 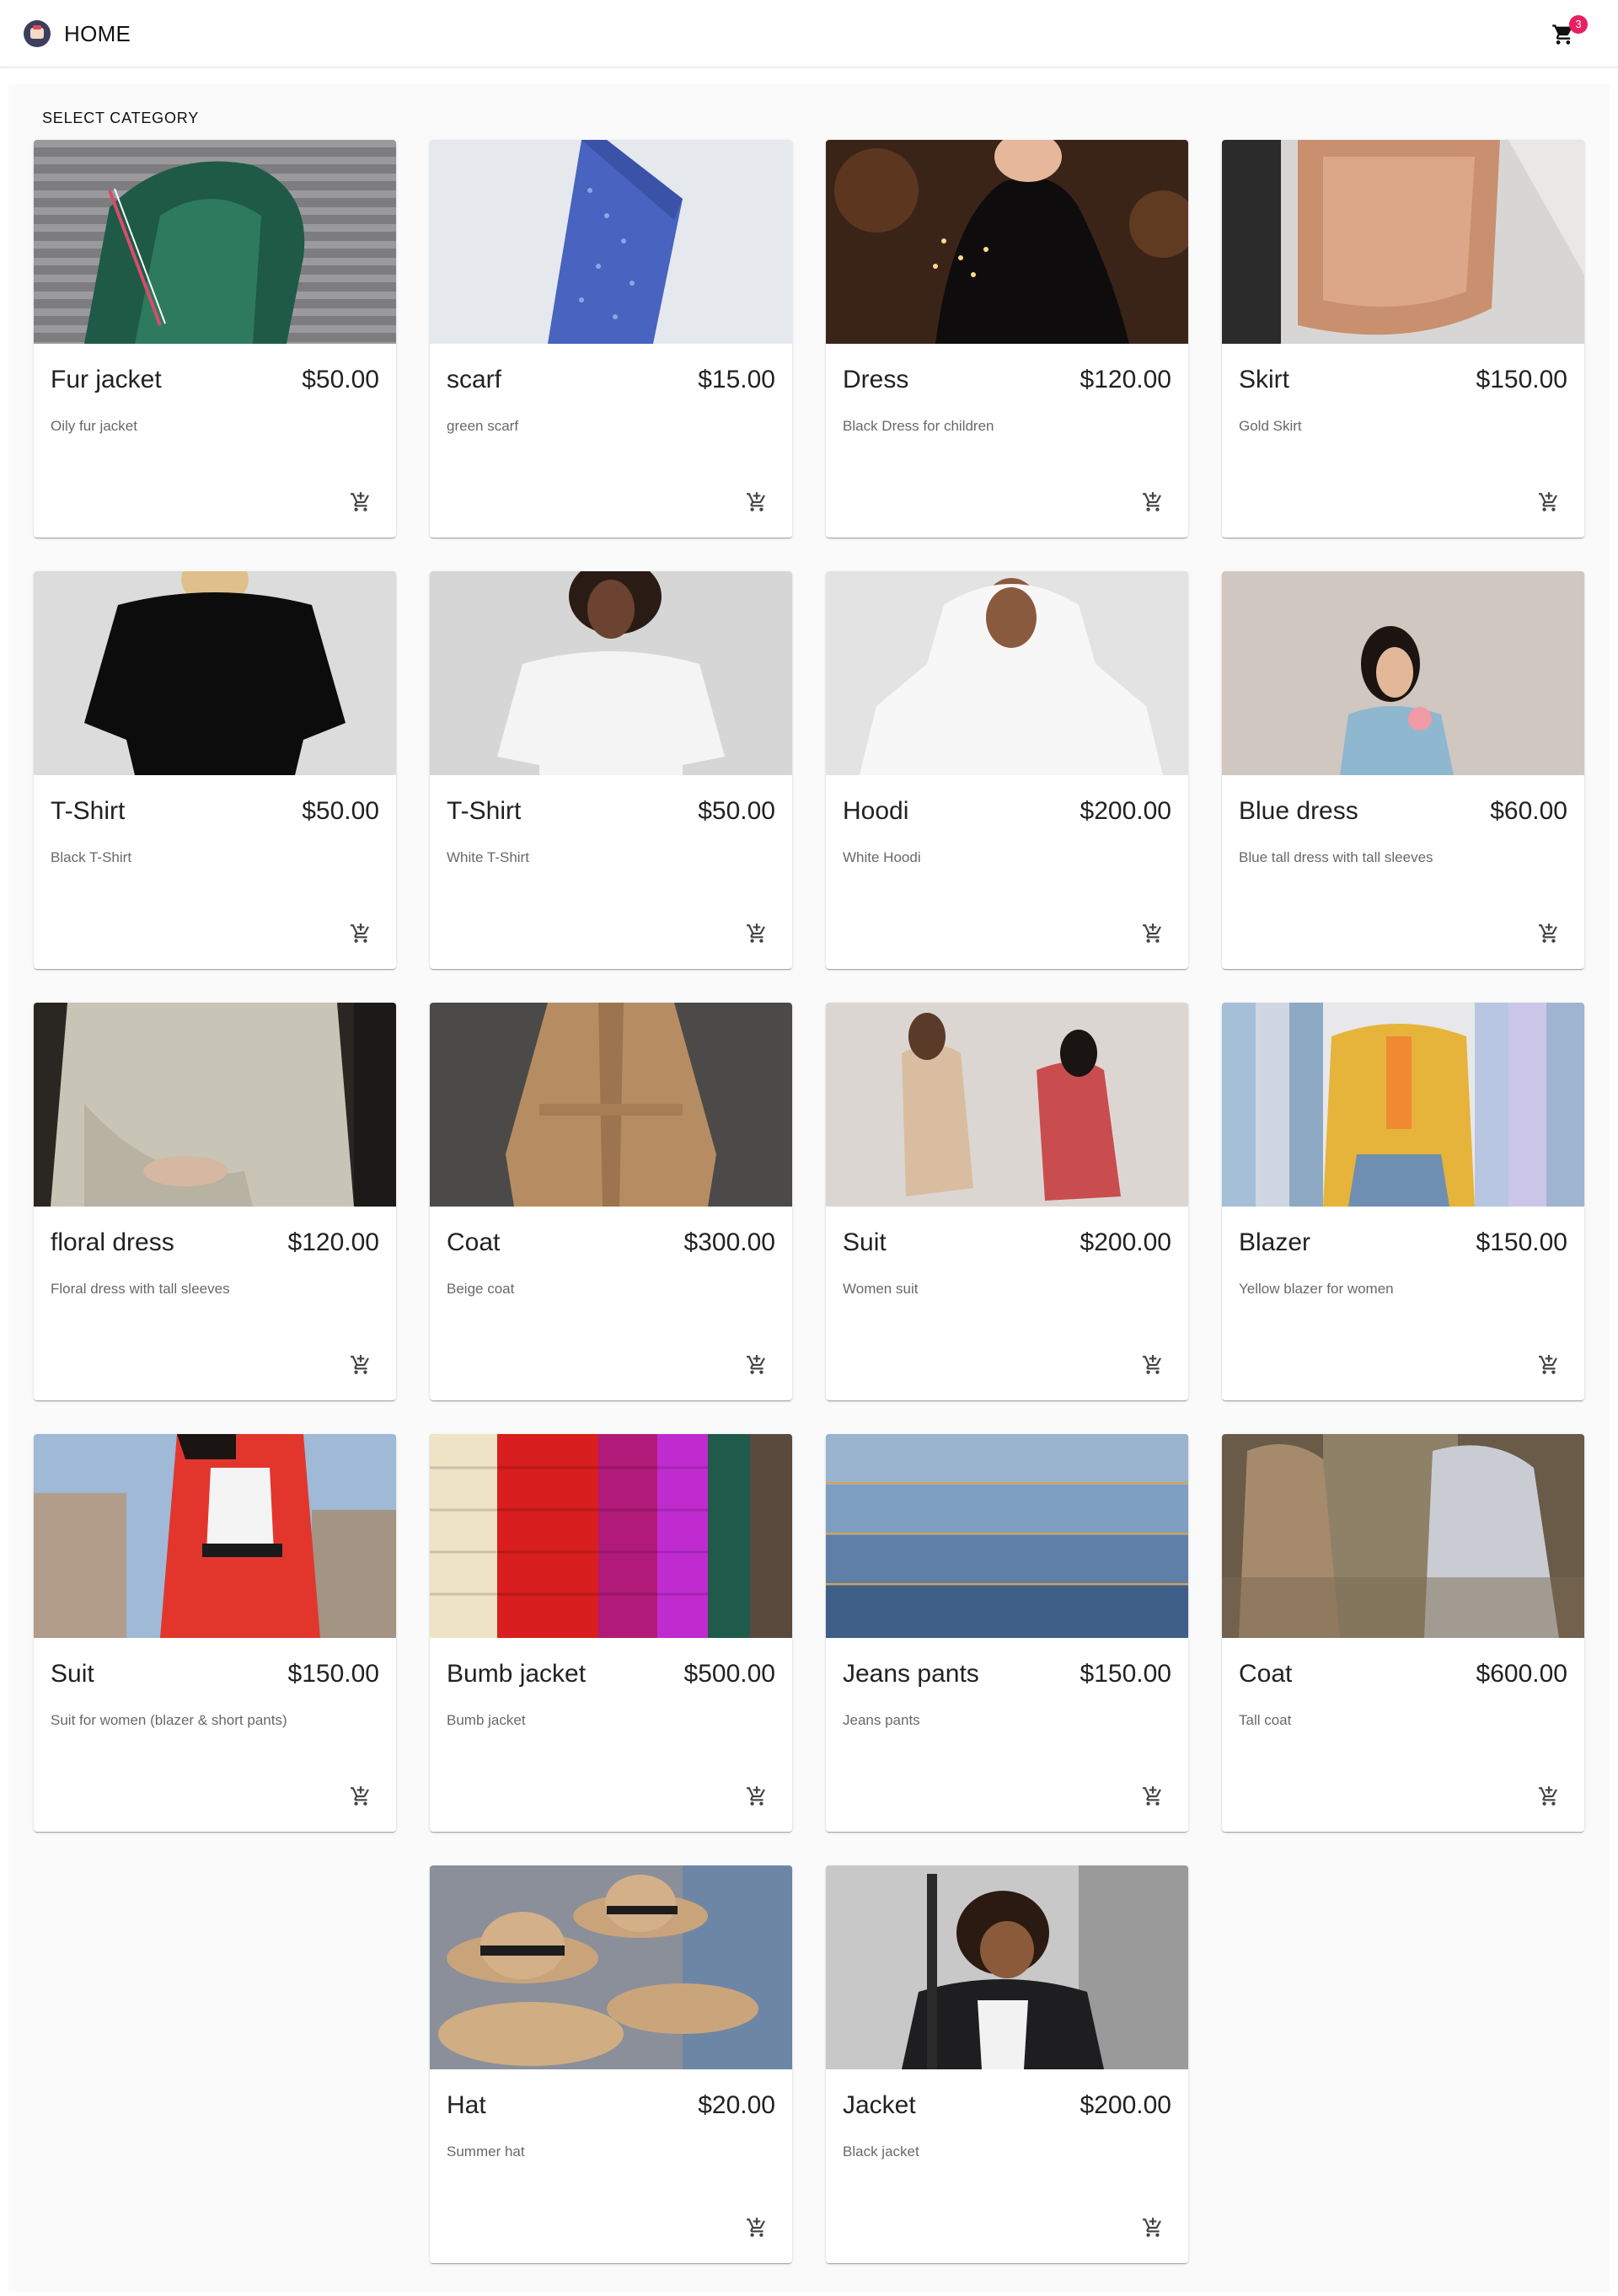 I want to click on product-description: Oily fur jacket, so click(x=94, y=426).